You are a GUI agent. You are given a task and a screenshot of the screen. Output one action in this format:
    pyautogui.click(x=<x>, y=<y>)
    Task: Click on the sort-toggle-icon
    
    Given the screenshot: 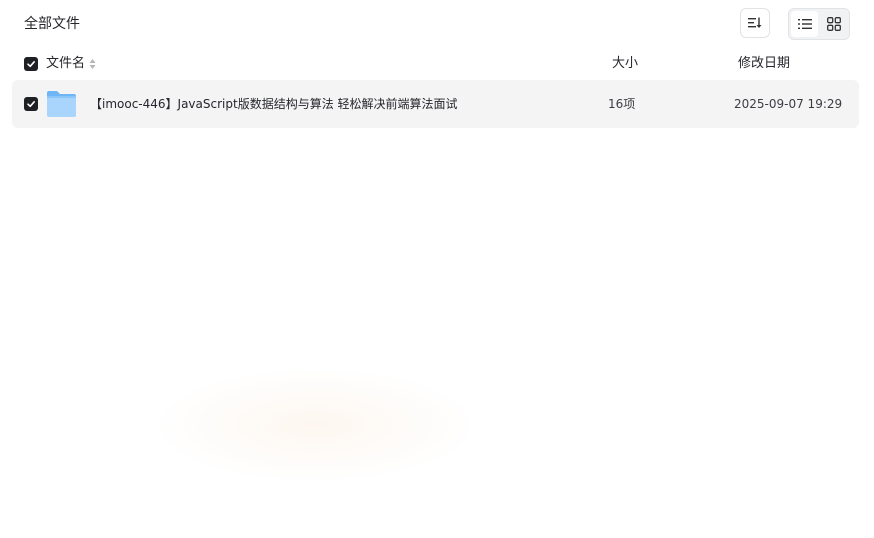 What is the action you would take?
    pyautogui.click(x=92, y=64)
    